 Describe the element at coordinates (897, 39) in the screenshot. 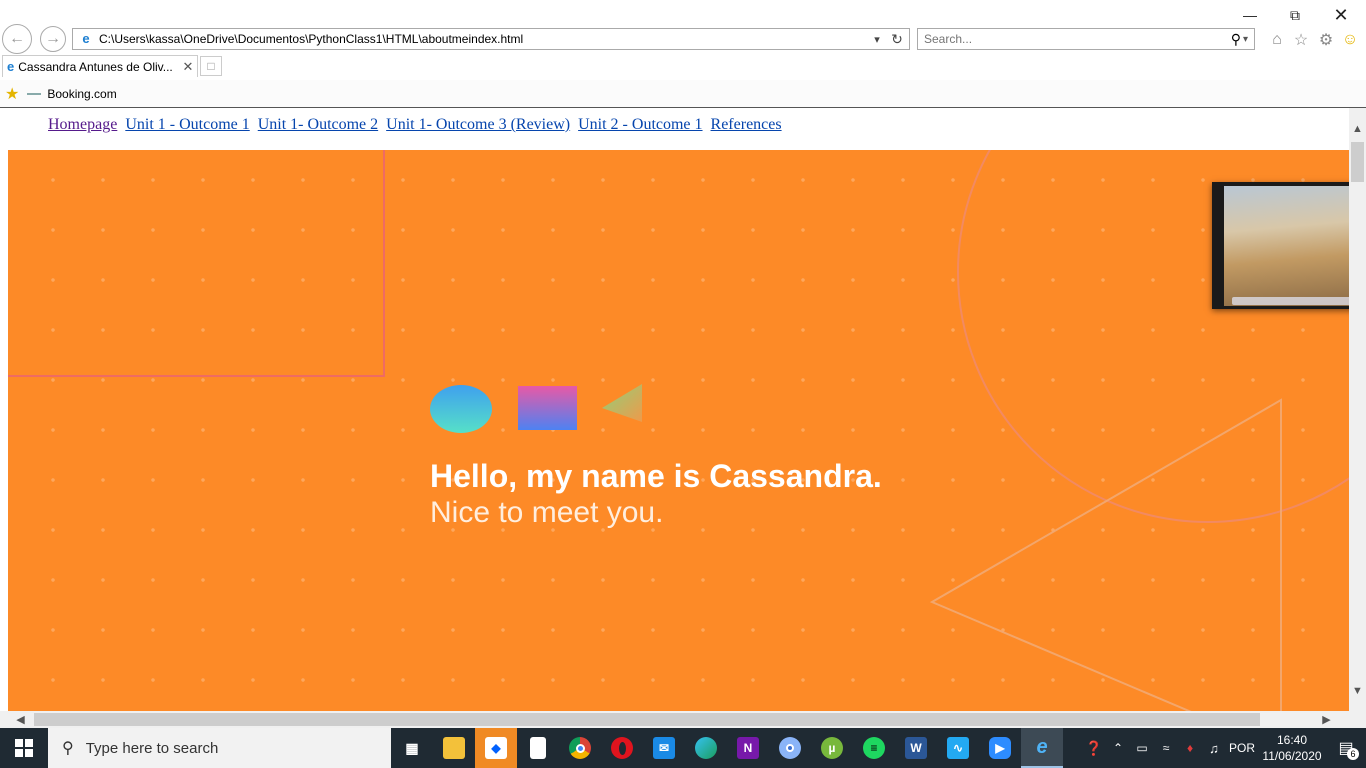

I see `refresh-icon: ↻` at that location.